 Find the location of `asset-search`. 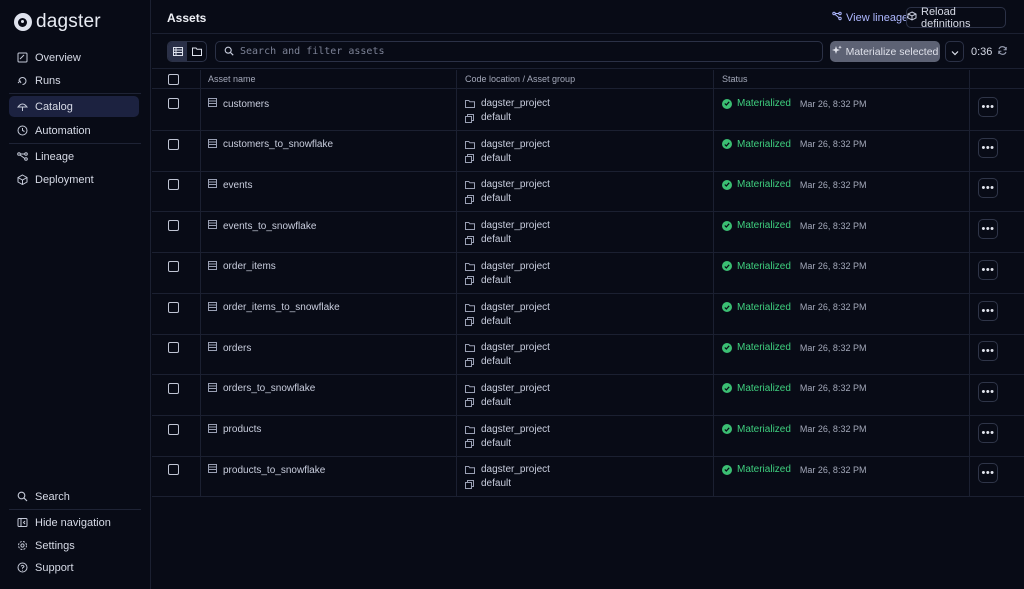

asset-search is located at coordinates (519, 51).